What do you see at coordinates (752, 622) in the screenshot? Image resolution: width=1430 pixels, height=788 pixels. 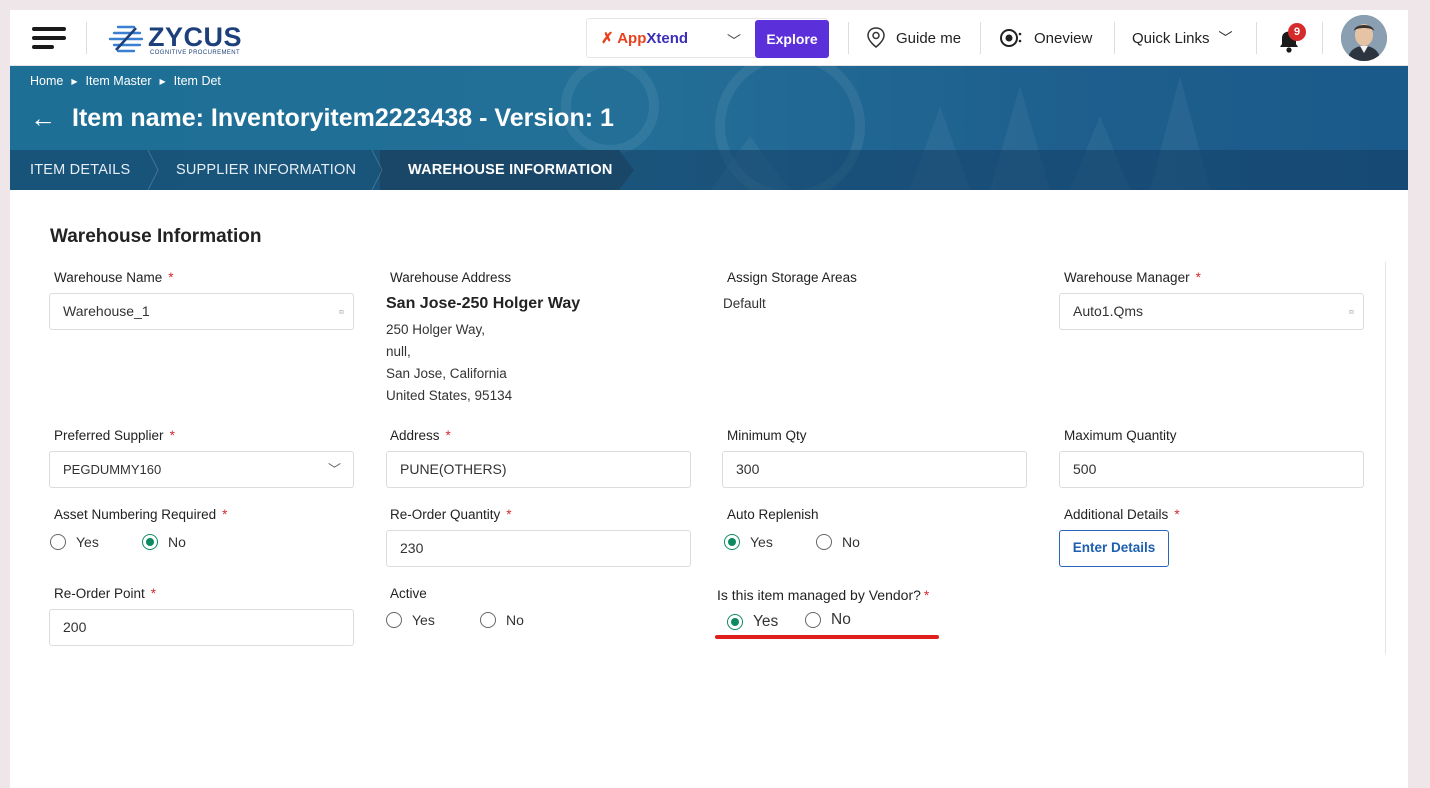 I see `managed-by-vendor-yes-radio: Yes` at bounding box center [752, 622].